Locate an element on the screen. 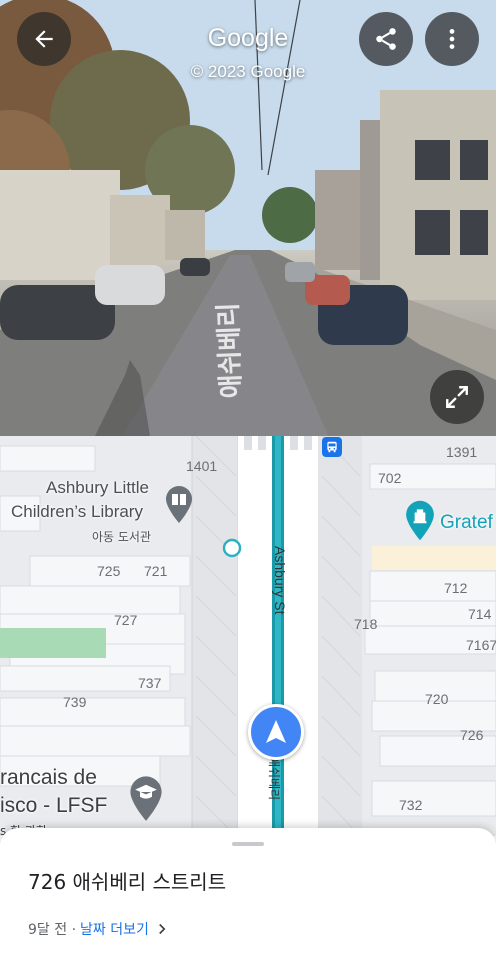 The height and width of the screenshot is (960, 496). book-icon is located at coordinates (179, 504).